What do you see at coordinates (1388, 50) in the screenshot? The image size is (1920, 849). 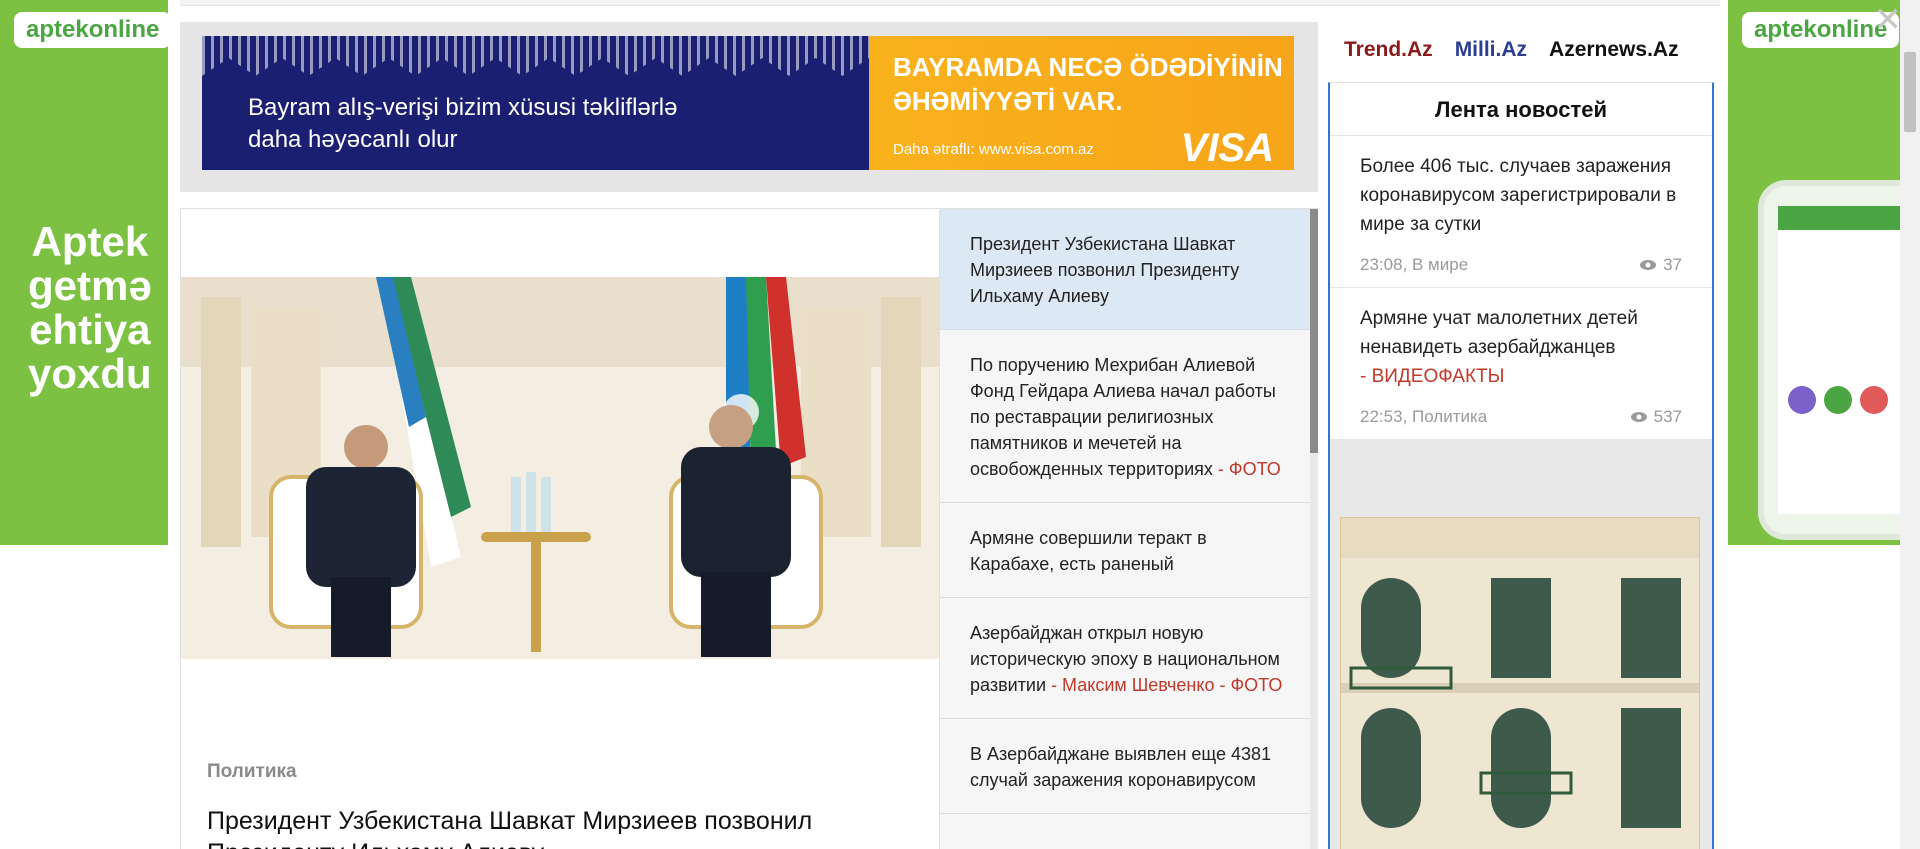 I see `trend-az-link: Trend.Az` at bounding box center [1388, 50].